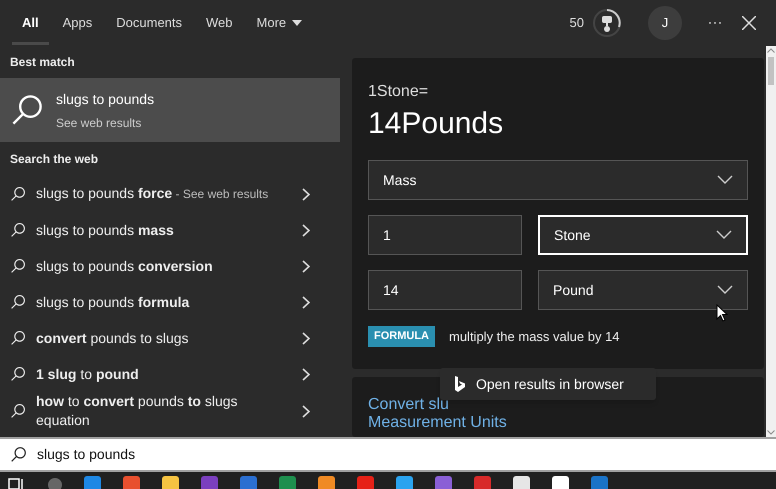 Image resolution: width=776 pixels, height=489 pixels. What do you see at coordinates (42, 62) in the screenshot?
I see `section-heading: Best match` at bounding box center [42, 62].